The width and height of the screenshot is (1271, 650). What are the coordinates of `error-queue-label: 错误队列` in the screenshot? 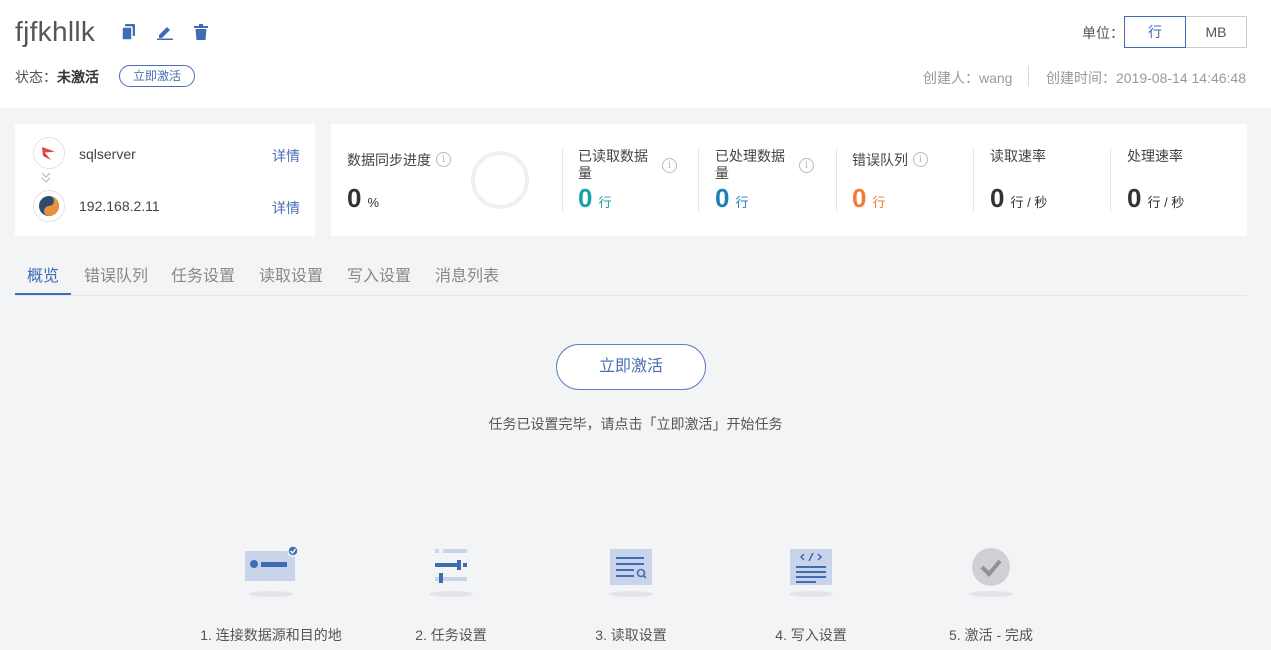 It's located at (880, 160).